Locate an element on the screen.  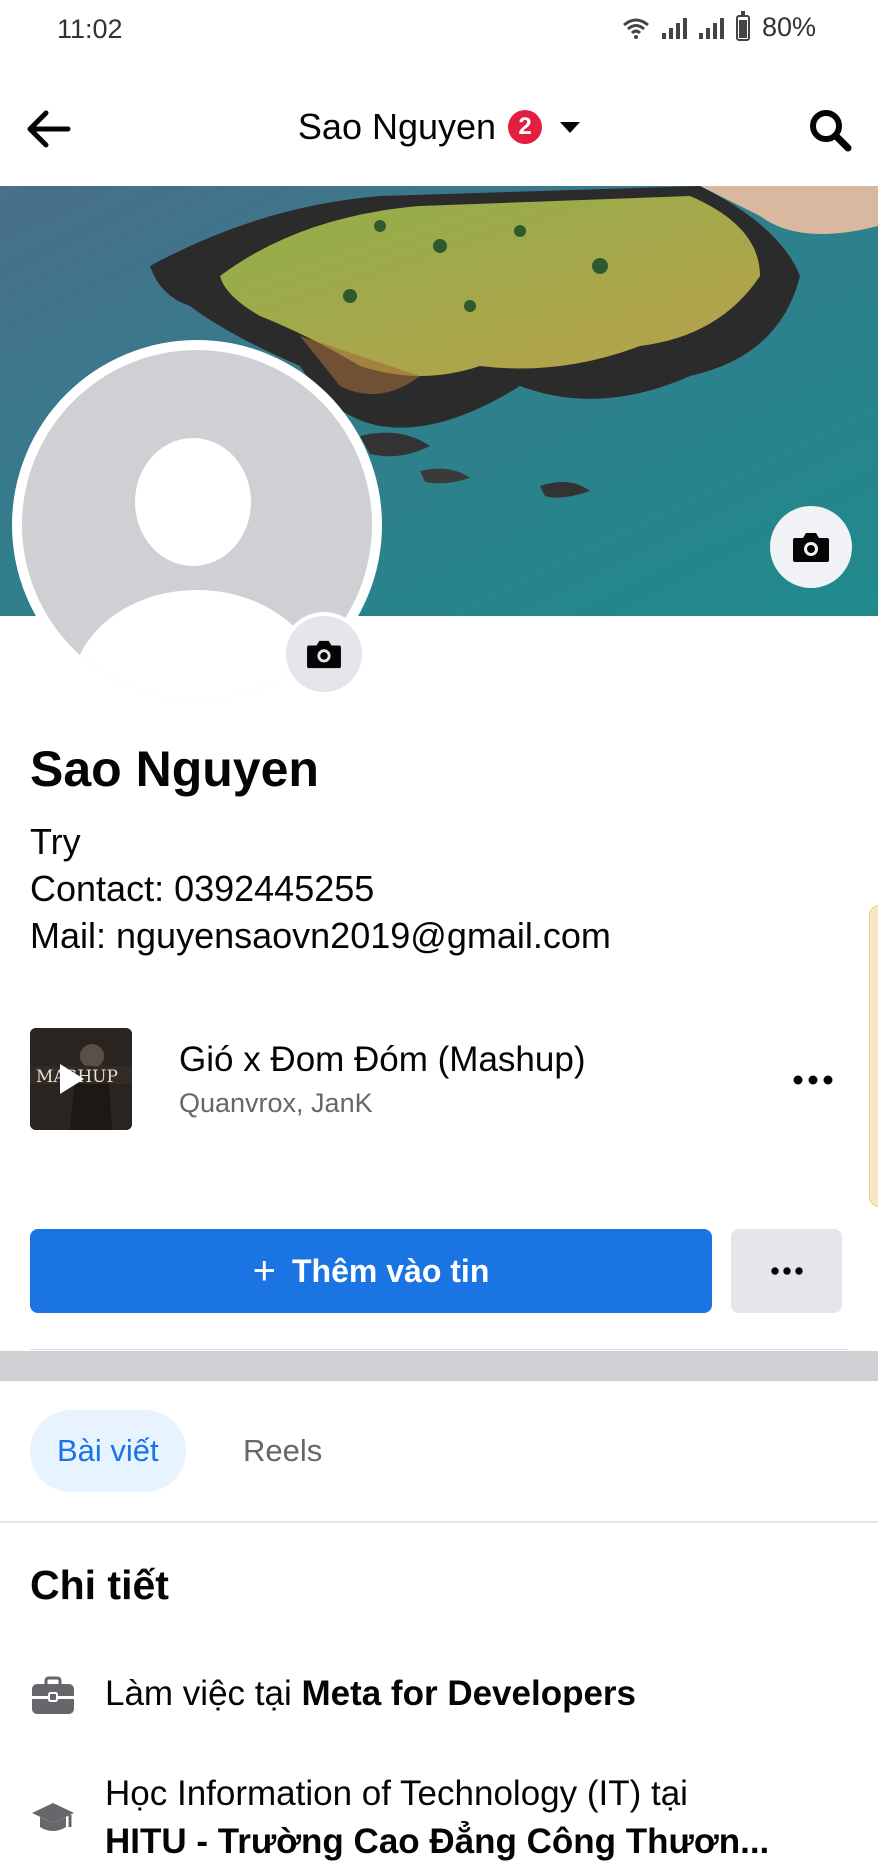
add-to-story-button: + Thêm vào tin is located at coordinates (371, 1271).